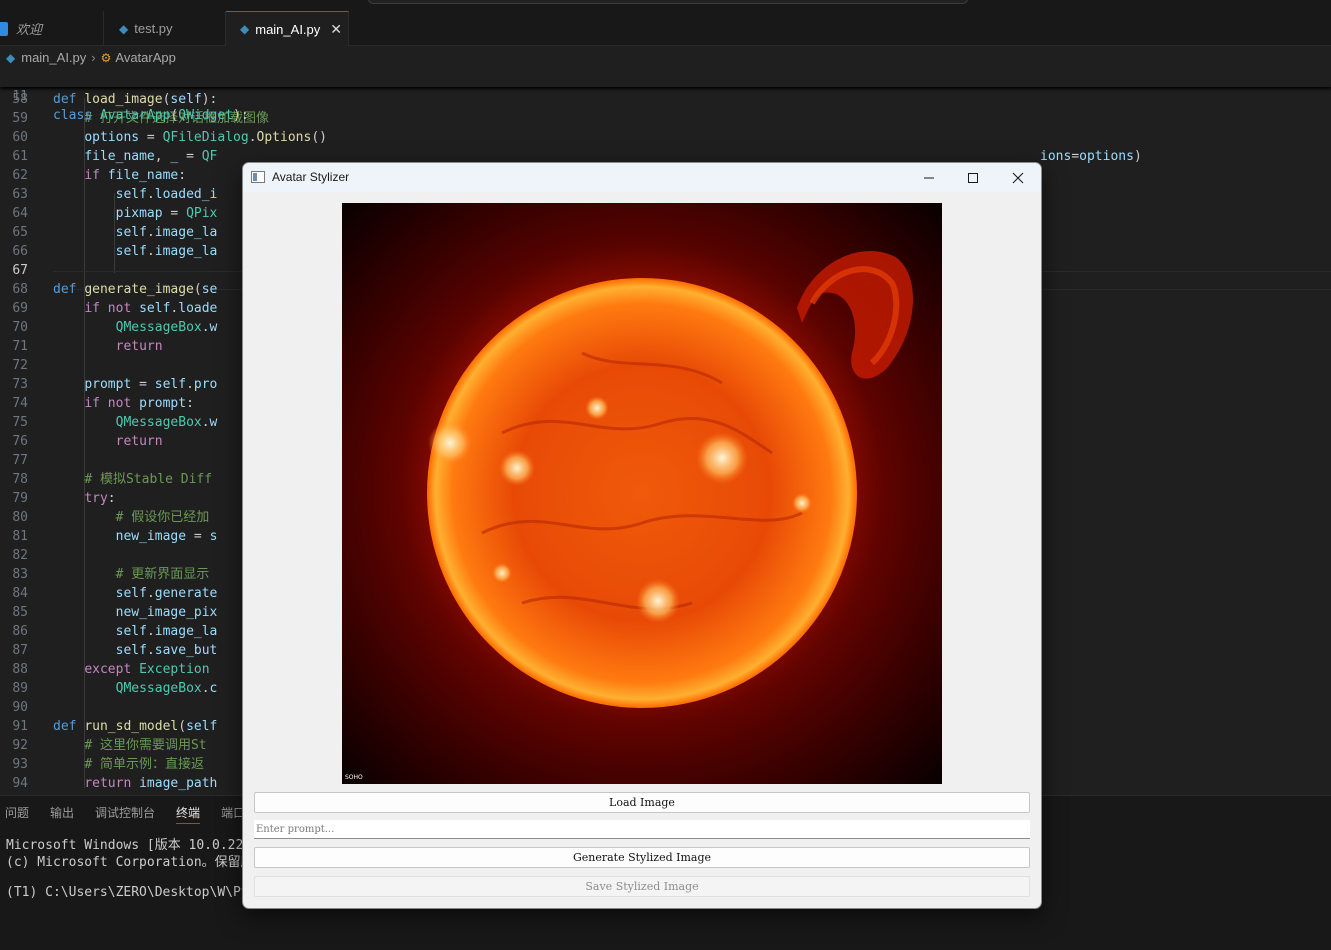  I want to click on breadcrumb-symbol: AvatarApp, so click(145, 57).